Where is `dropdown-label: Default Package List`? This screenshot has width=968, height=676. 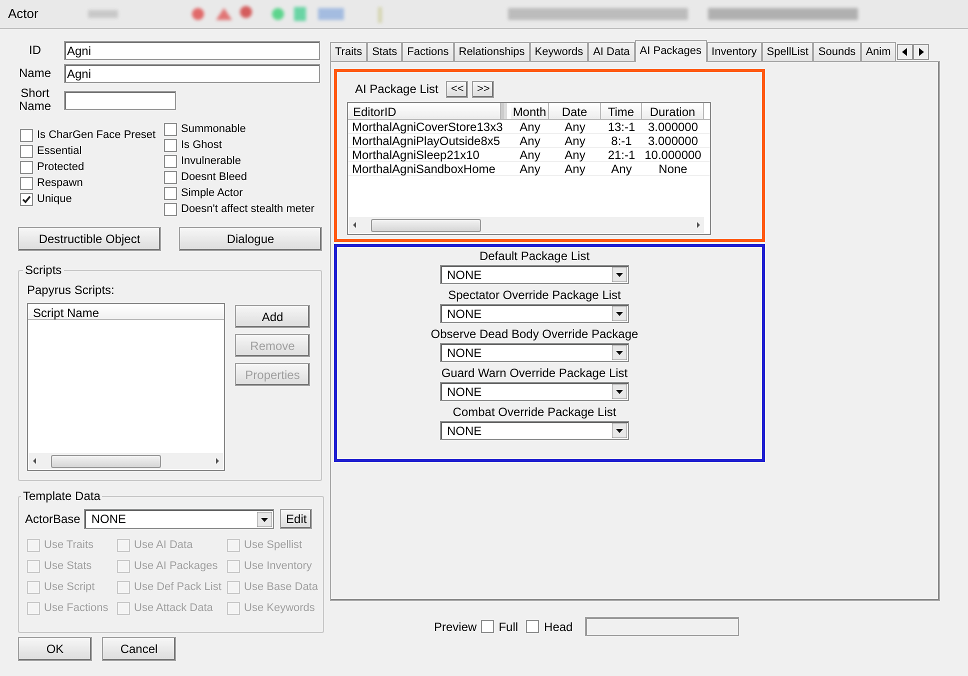
dropdown-label: Default Package List is located at coordinates (534, 256).